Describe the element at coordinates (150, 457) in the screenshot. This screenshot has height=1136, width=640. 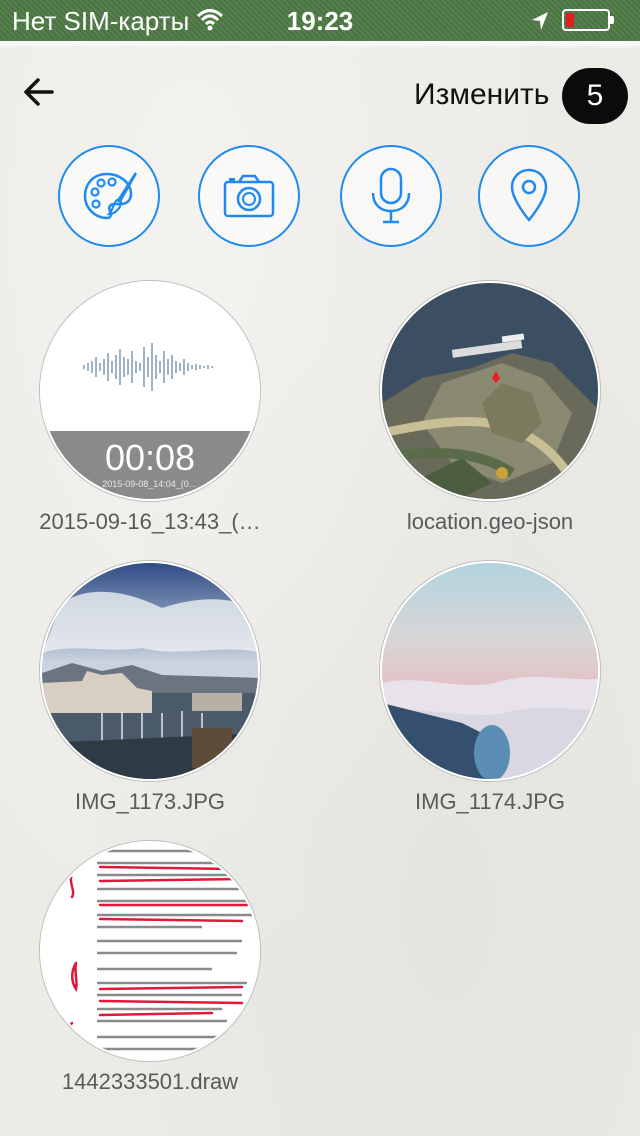
I see `audio-duration: 00:08` at that location.